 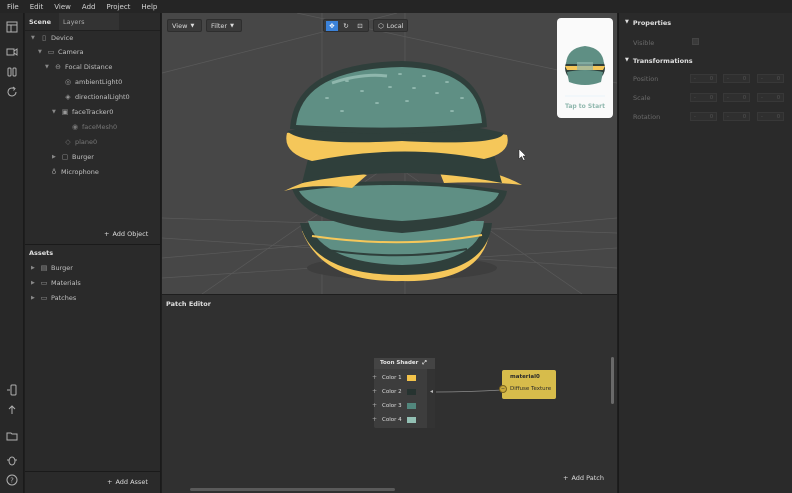 What do you see at coordinates (88, 82) in the screenshot?
I see `tree-item-ambientlight0: ◎ ambientLight0` at bounding box center [88, 82].